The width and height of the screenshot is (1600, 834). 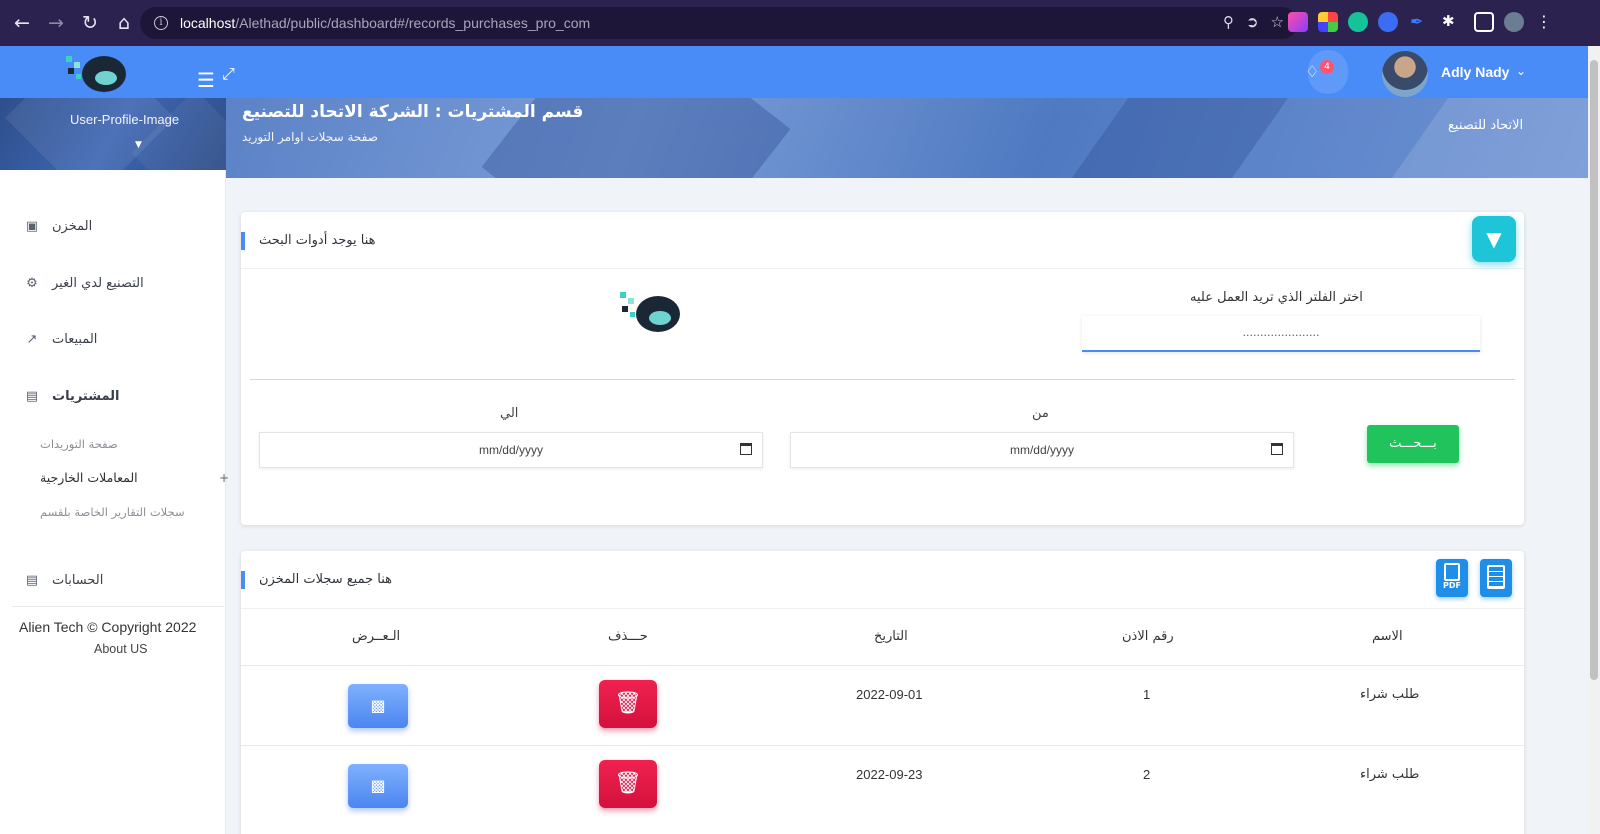 I want to click on from-date-input: mm/dd/yyyy, so click(x=1042, y=450).